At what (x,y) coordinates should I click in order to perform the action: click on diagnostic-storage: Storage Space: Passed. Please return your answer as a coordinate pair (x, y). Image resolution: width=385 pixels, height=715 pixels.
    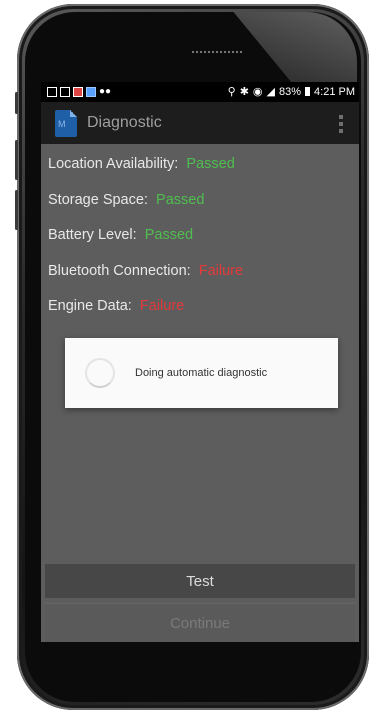
    Looking at the image, I should click on (145, 210).